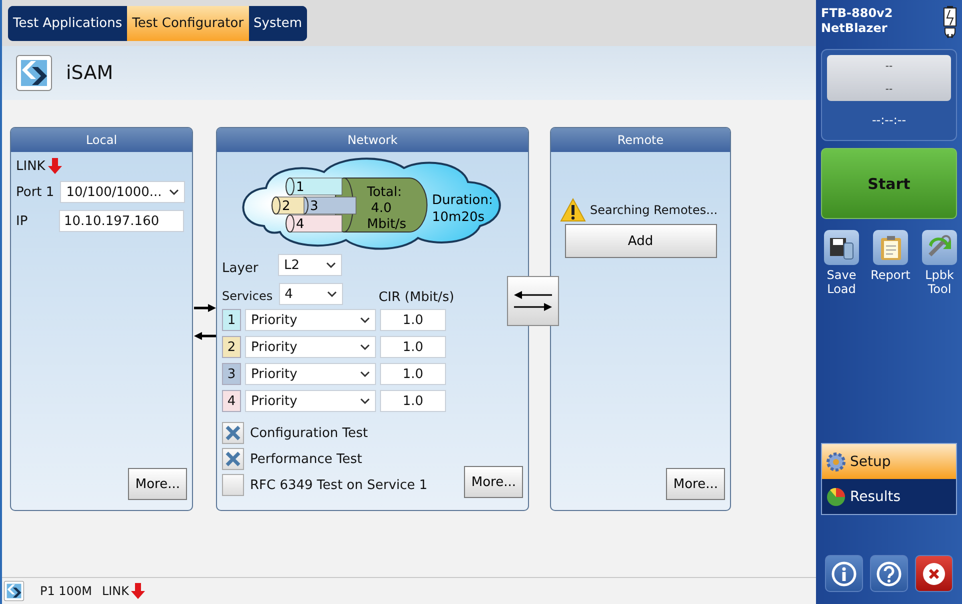 The width and height of the screenshot is (962, 604). What do you see at coordinates (836, 462) in the screenshot?
I see `gear-icon` at bounding box center [836, 462].